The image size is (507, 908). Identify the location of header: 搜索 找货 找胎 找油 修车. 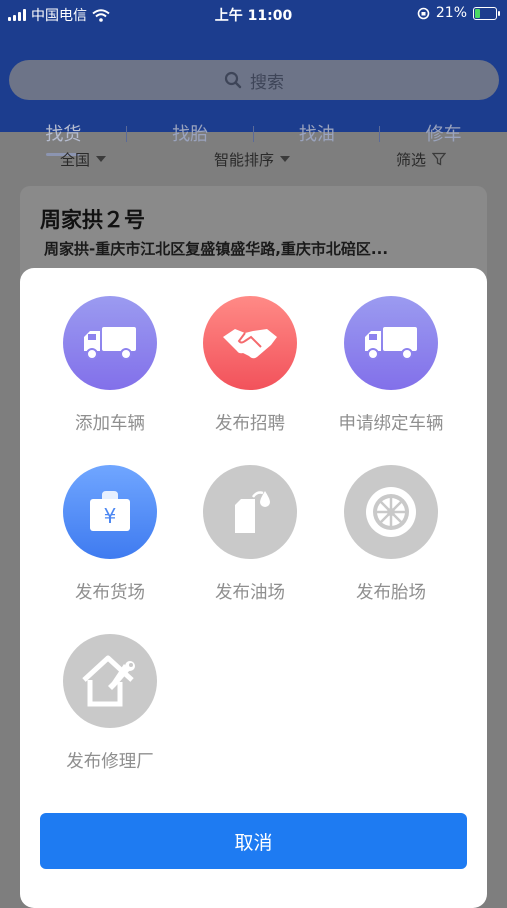
(253, 92).